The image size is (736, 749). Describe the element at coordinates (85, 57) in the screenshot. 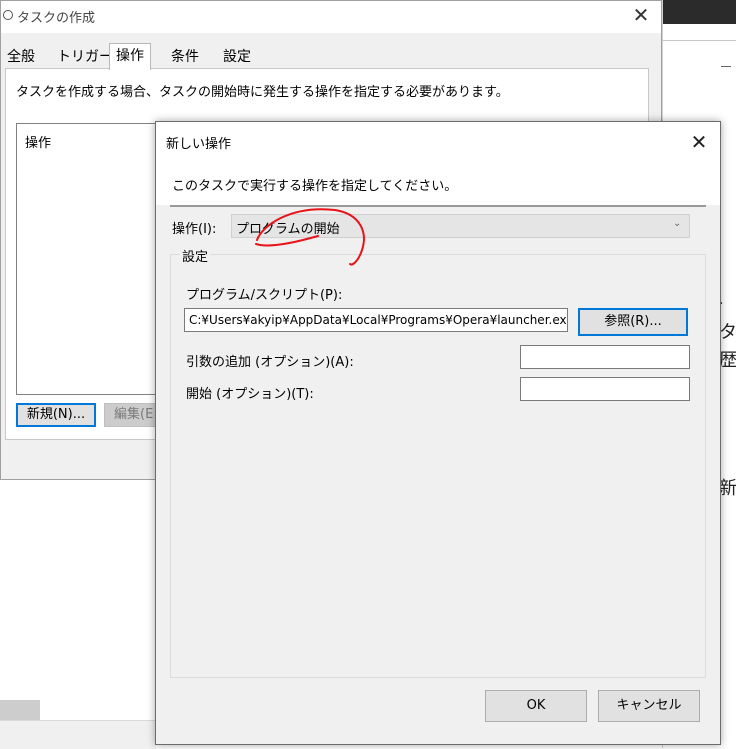

I see `tab-triggers: トリガー` at that location.